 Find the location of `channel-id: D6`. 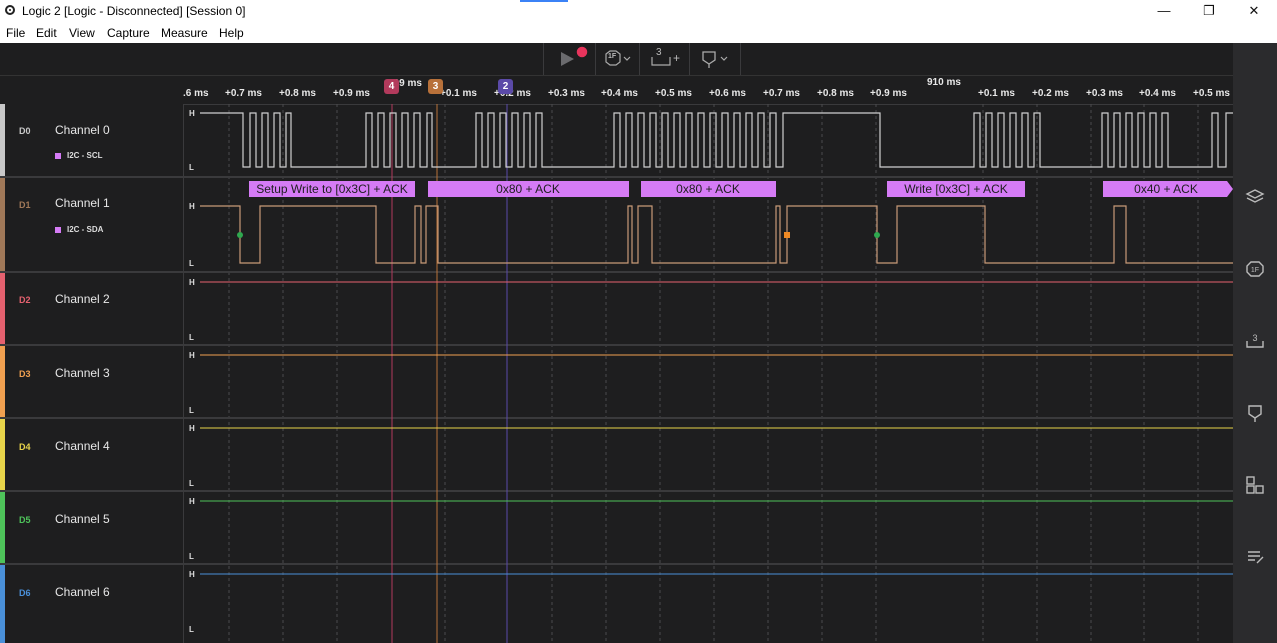

channel-id: D6 is located at coordinates (25, 593).